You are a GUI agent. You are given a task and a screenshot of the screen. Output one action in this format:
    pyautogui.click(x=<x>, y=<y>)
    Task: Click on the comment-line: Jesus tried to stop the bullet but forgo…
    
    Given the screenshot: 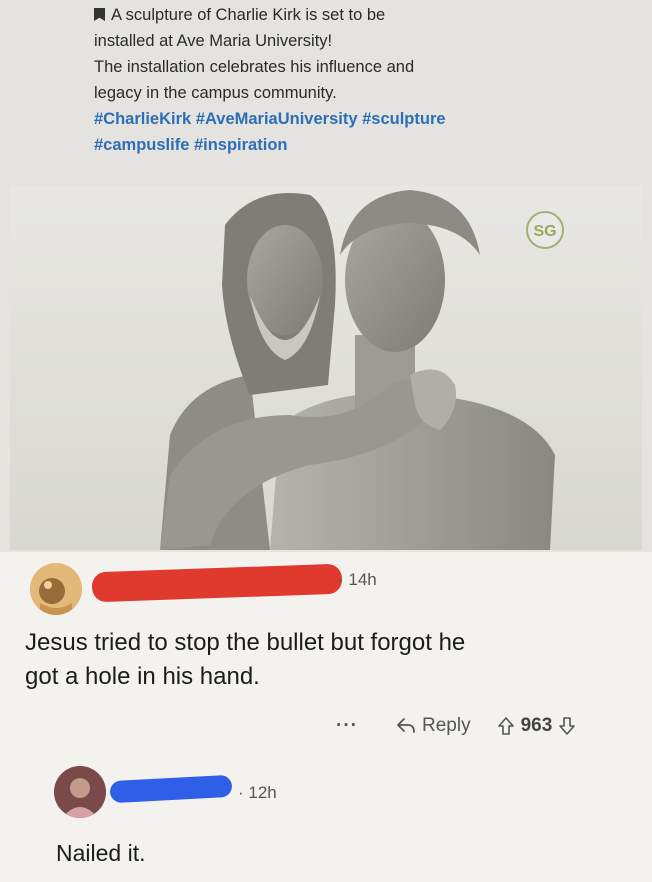 What is the action you would take?
    pyautogui.click(x=245, y=642)
    